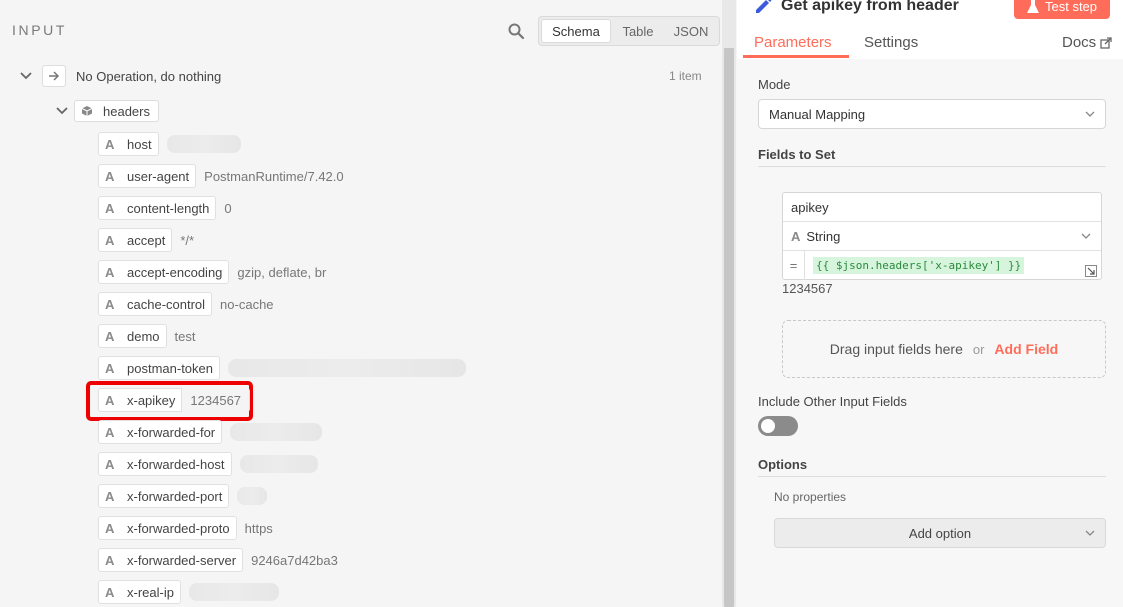 The height and width of the screenshot is (607, 1123). I want to click on no-properties-text: No properties, so click(810, 497).